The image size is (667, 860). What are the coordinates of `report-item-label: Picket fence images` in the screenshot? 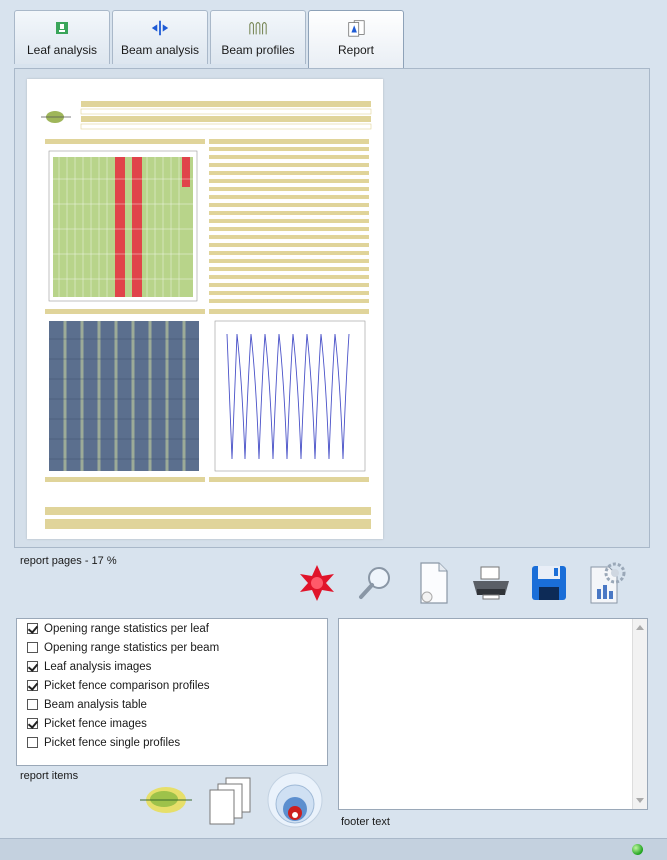 It's located at (95, 723).